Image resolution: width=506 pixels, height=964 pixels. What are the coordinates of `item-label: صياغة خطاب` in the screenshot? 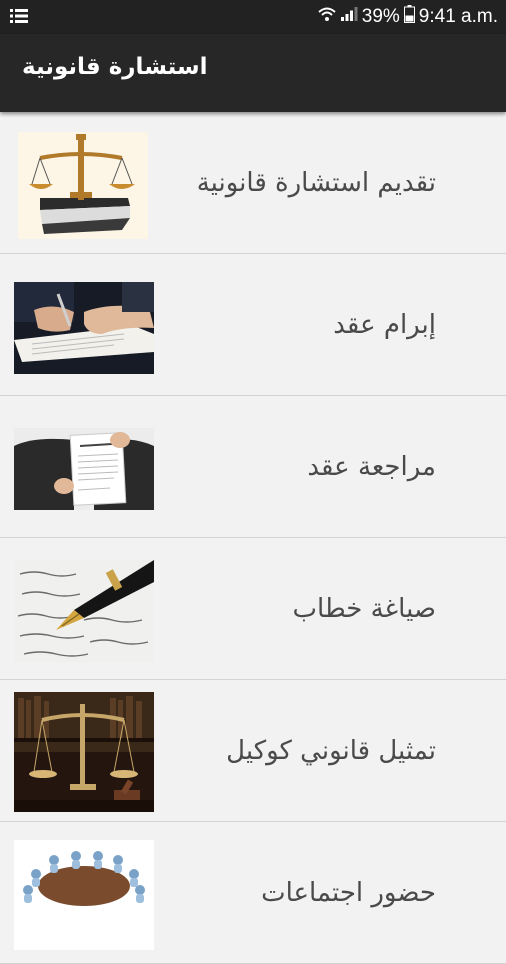 It's located at (364, 608).